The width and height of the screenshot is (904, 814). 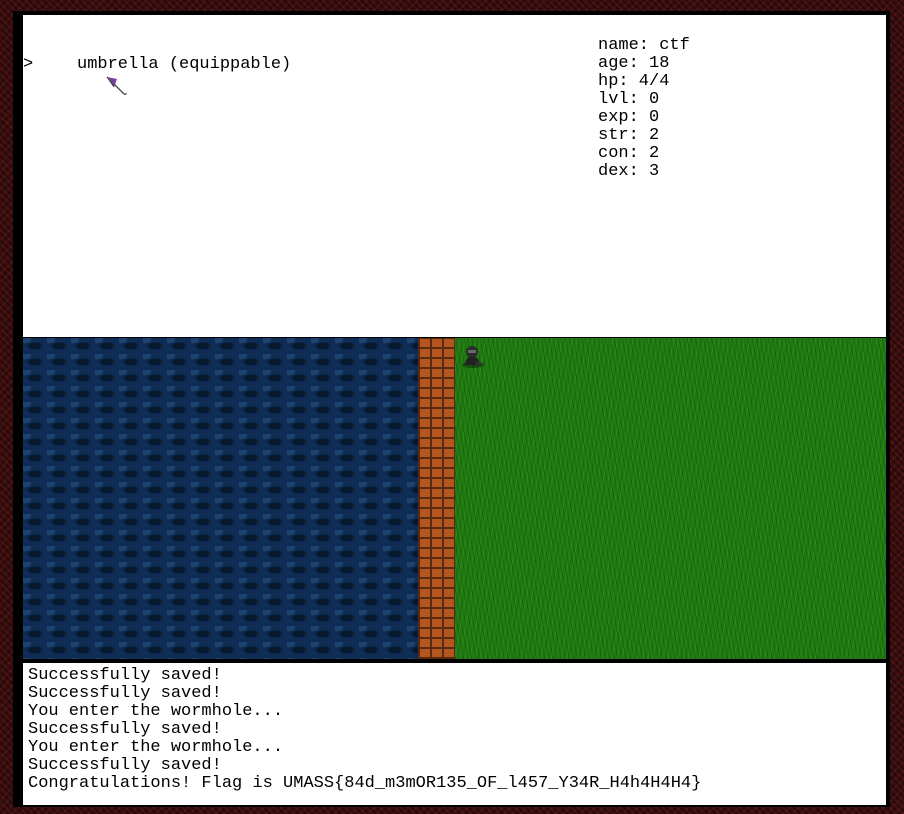 What do you see at coordinates (28, 64) in the screenshot?
I see `selection-cursor: >` at bounding box center [28, 64].